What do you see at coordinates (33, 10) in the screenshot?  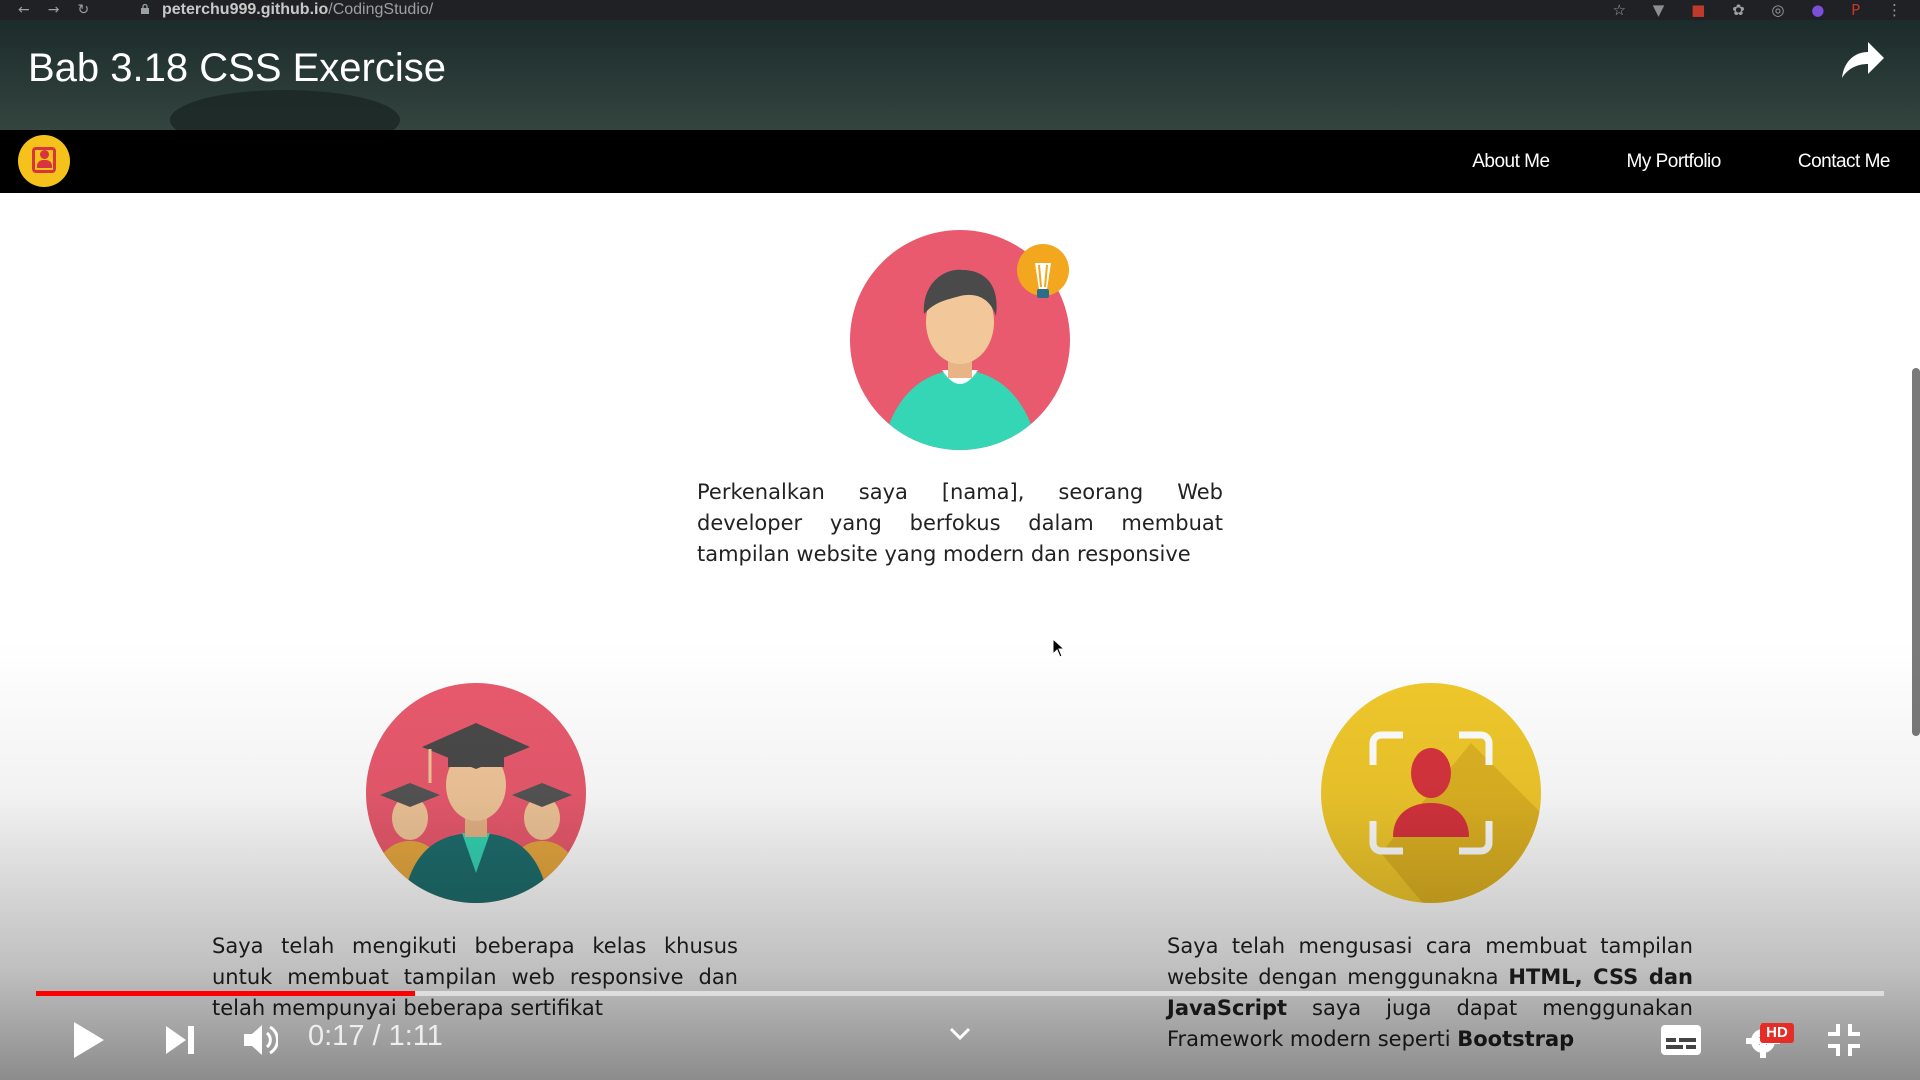 I see `back-icon: ←` at bounding box center [33, 10].